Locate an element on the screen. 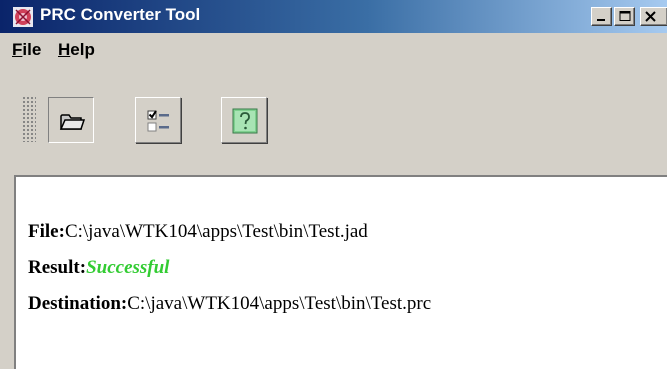 The width and height of the screenshot is (667, 369). result-line: Result:Successful is located at coordinates (98, 268).